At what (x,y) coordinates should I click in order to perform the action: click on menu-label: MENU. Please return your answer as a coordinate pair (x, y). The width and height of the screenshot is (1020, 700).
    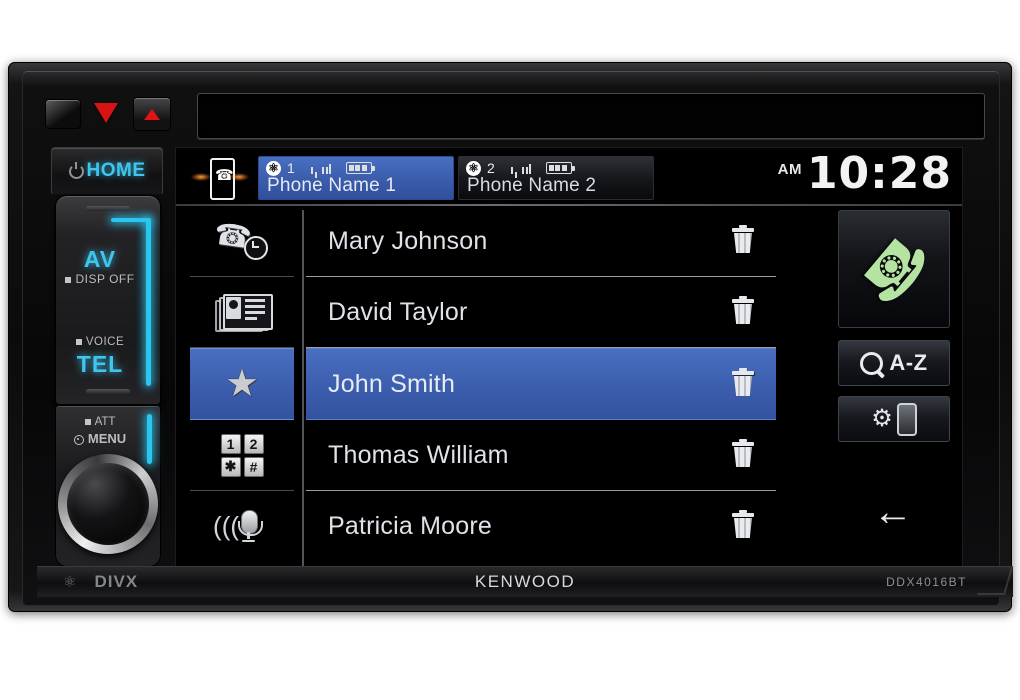
    Looking at the image, I should click on (100, 438).